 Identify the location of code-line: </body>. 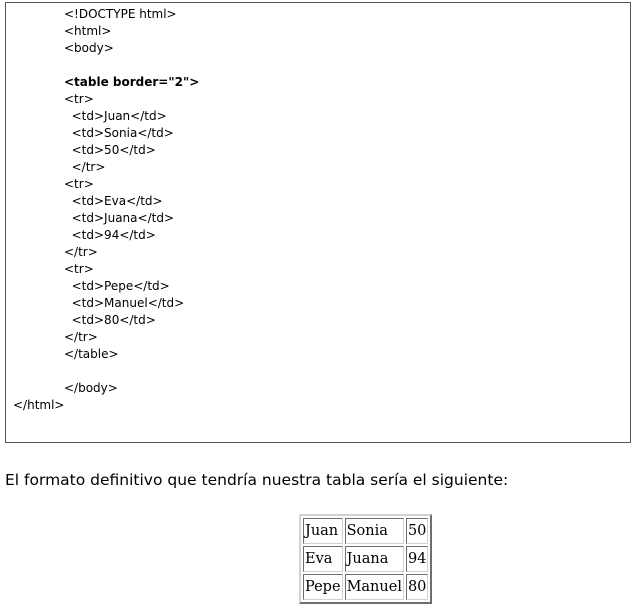
(91, 388).